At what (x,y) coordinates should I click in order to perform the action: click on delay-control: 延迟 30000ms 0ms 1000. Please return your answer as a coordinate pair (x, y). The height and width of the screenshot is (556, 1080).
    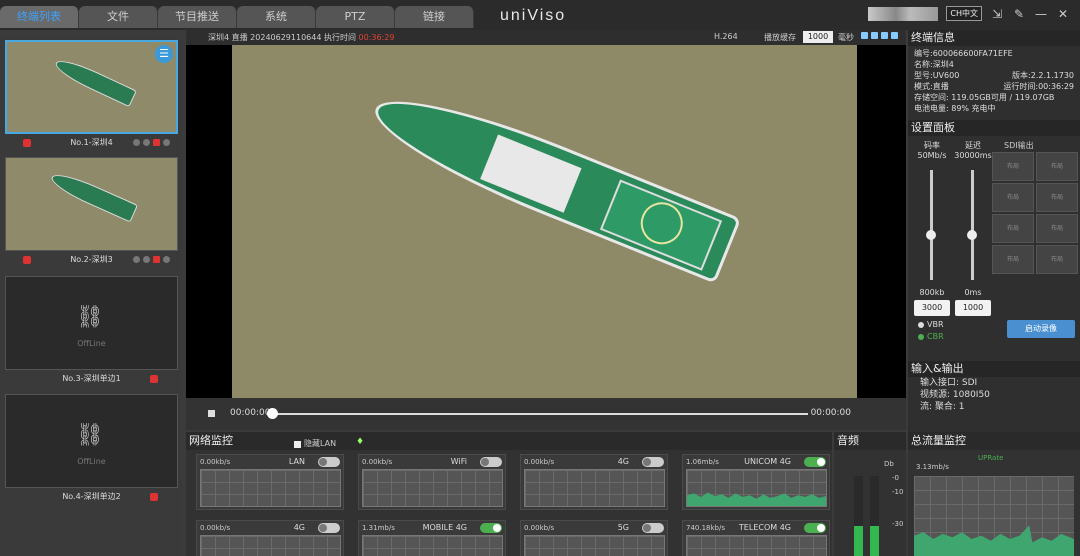
    Looking at the image, I should click on (973, 228).